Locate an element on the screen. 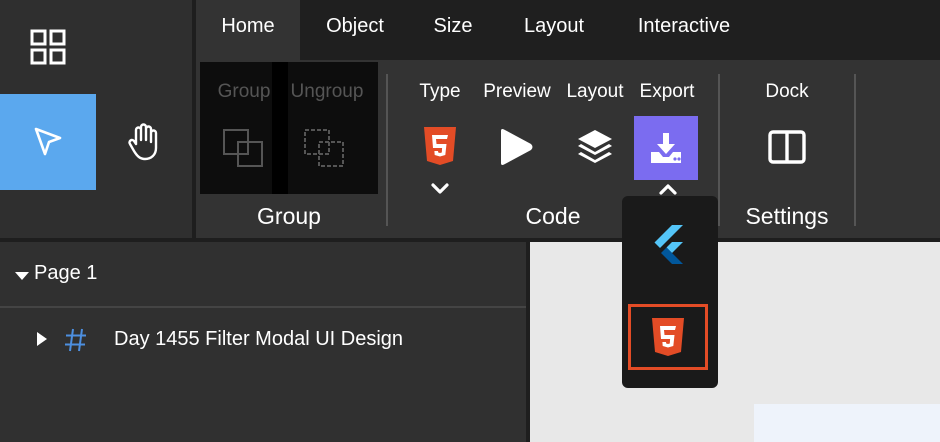 This screenshot has height=442, width=940. chevron-down-icon is located at coordinates (440, 188).